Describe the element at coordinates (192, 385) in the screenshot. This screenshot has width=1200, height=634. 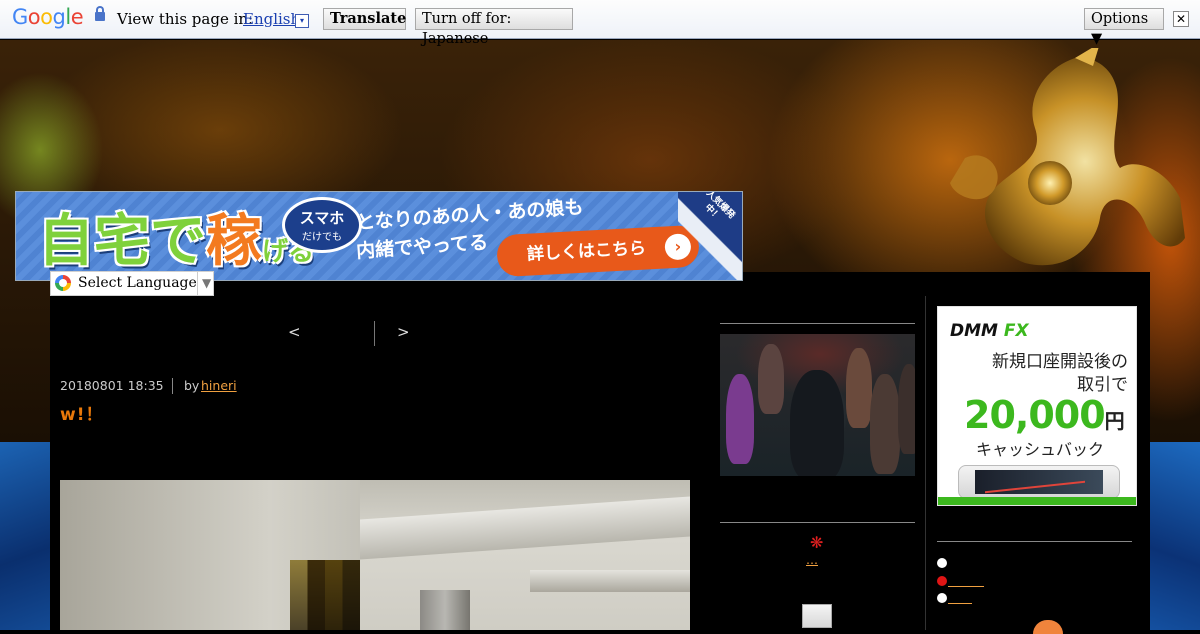
I see `post-by-label: by` at that location.